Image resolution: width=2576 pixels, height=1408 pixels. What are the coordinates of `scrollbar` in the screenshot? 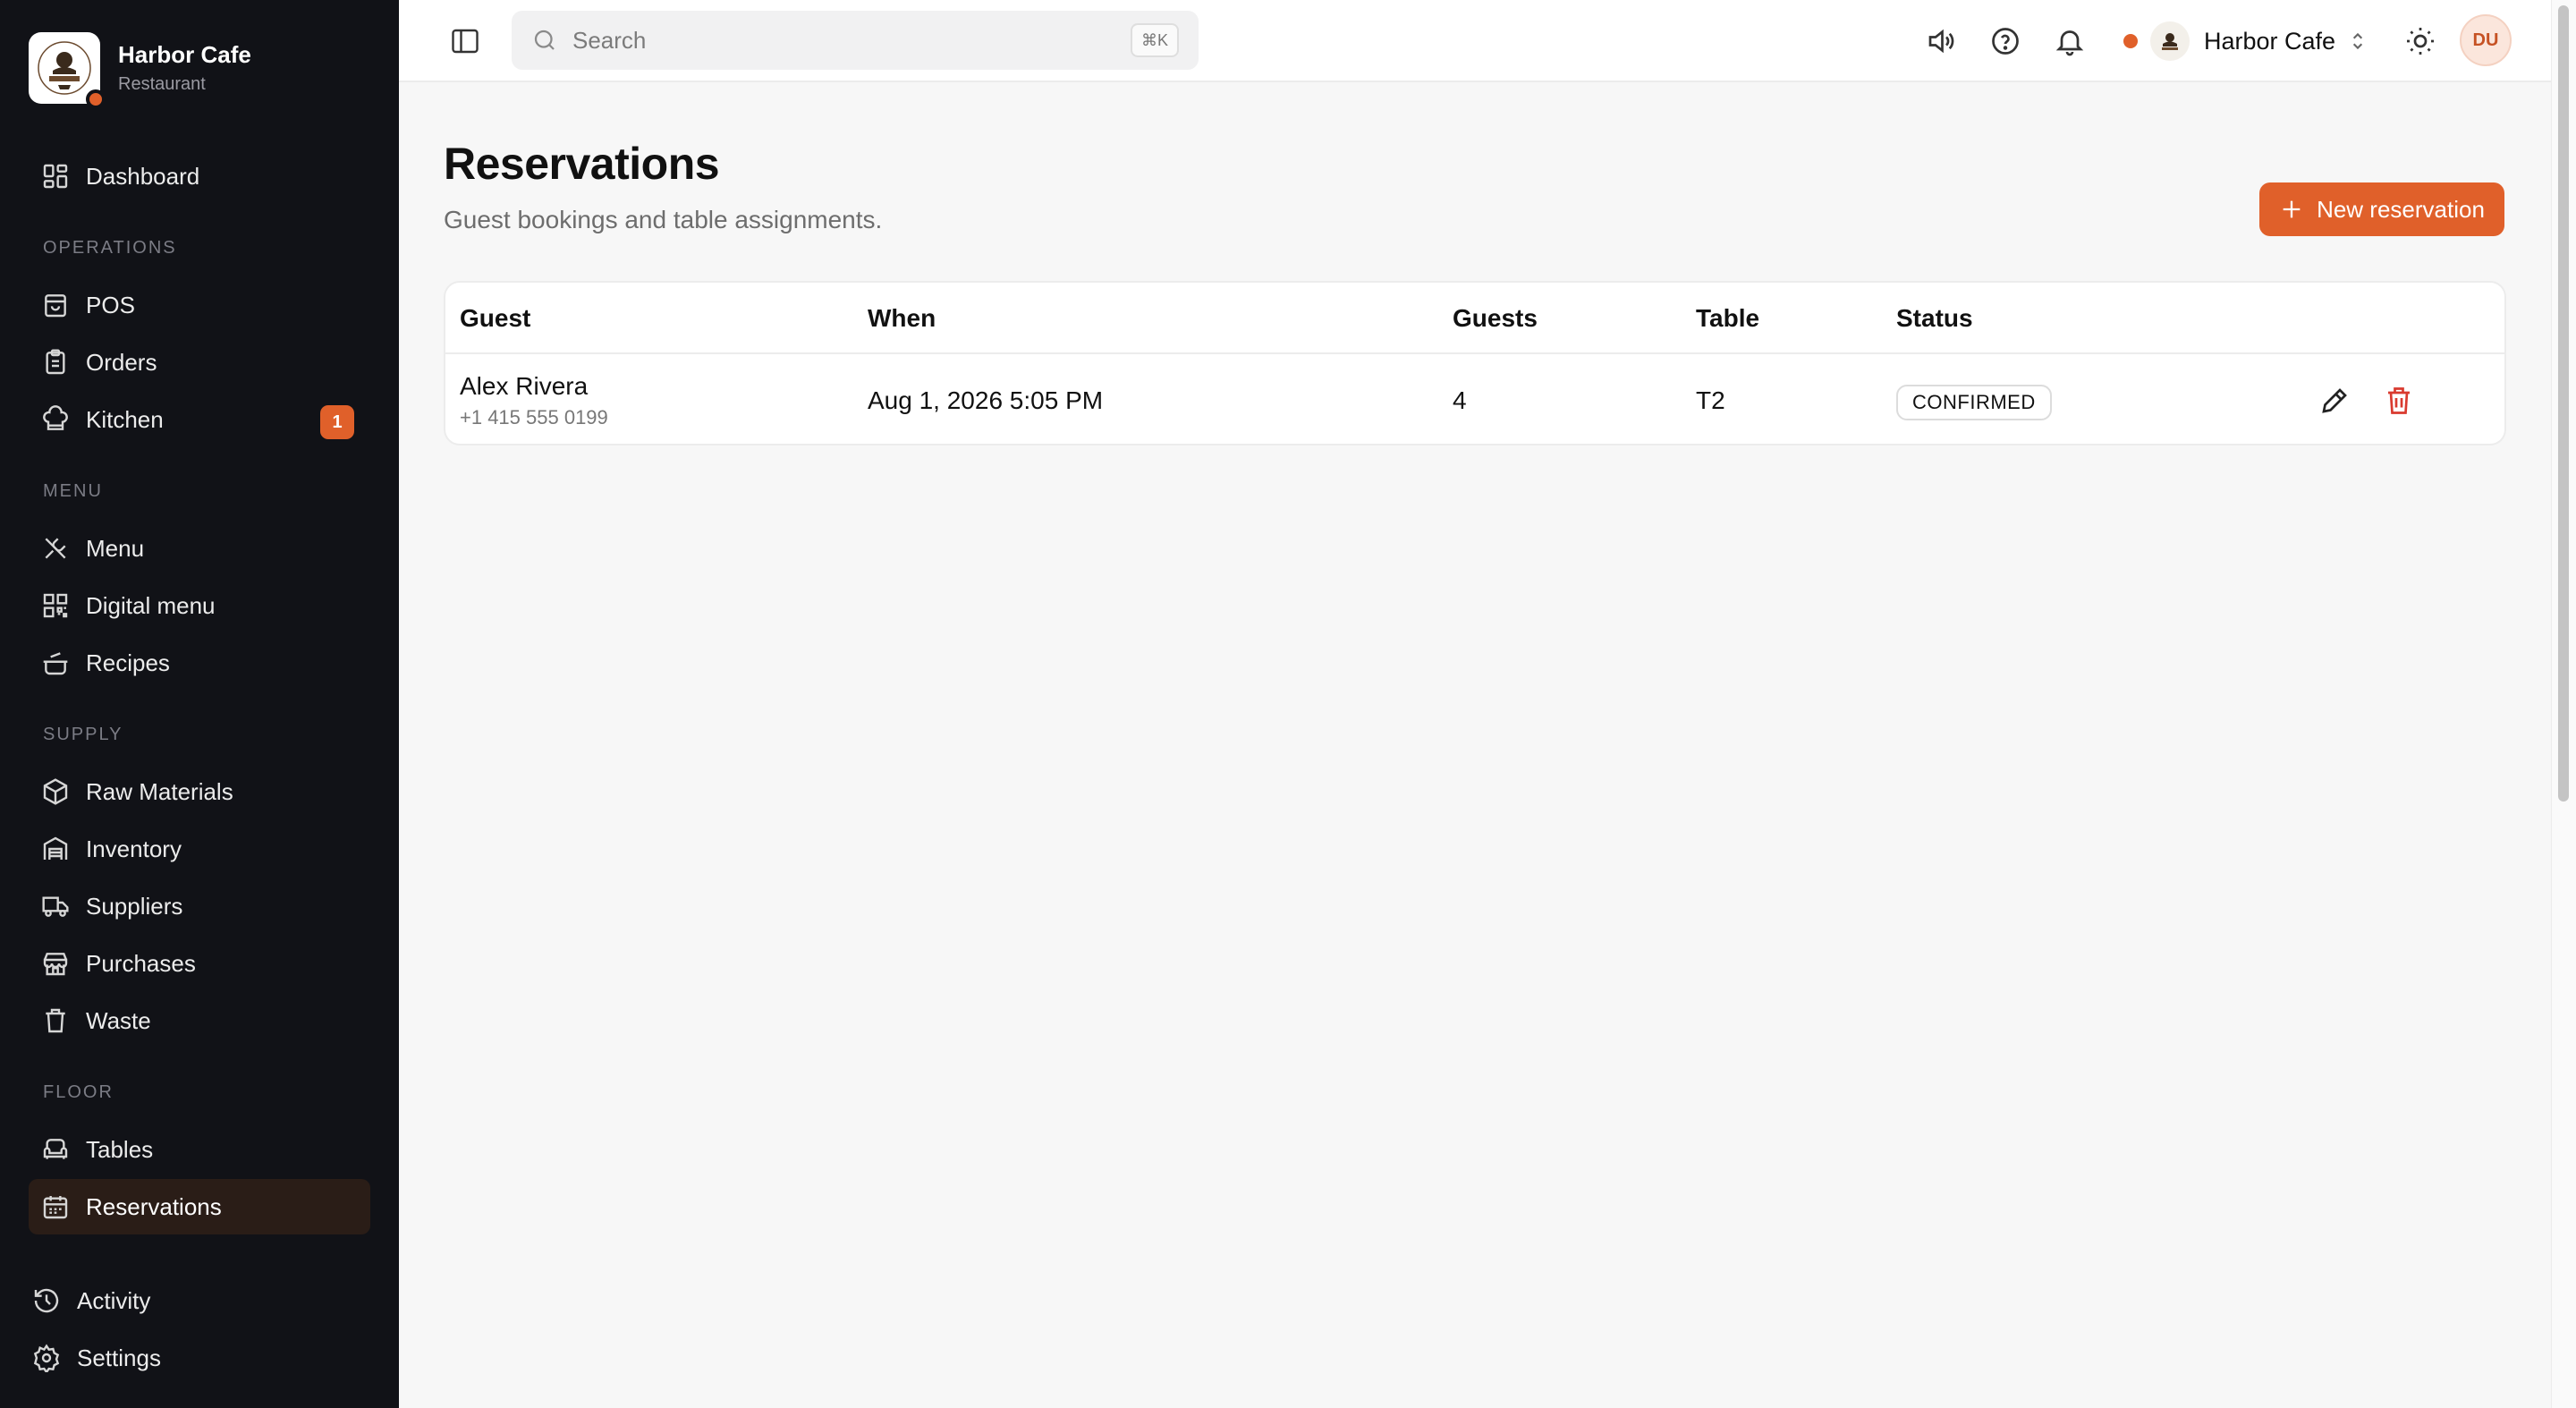 It's located at (2563, 704).